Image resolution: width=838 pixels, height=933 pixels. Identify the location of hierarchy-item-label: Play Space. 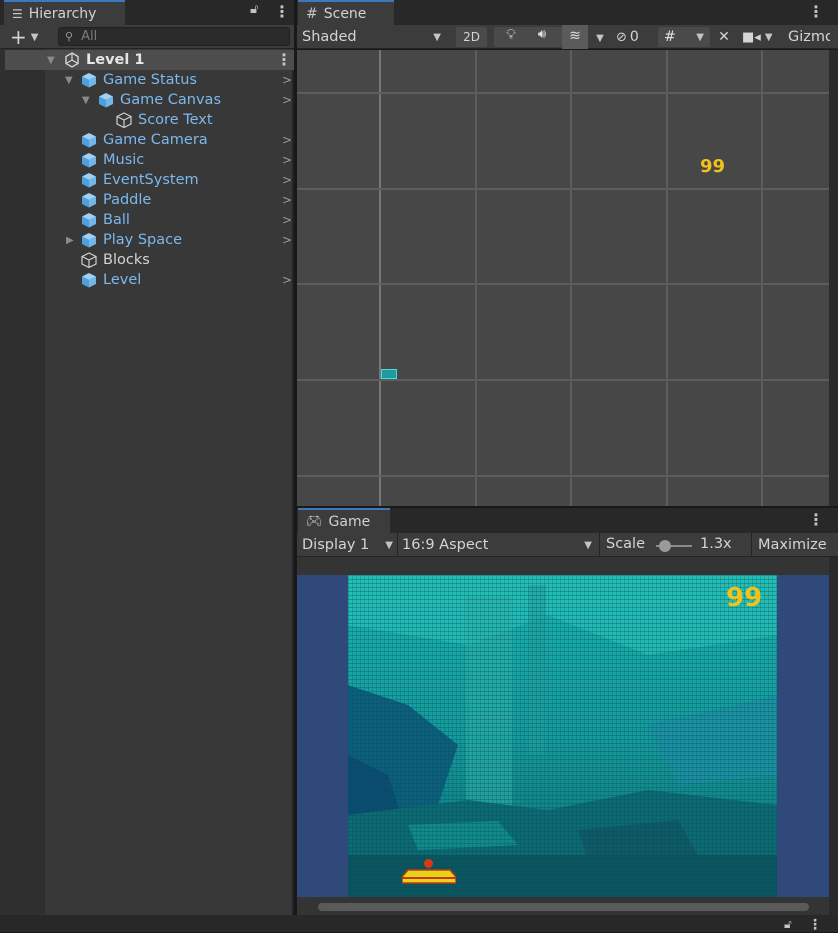
(143, 240).